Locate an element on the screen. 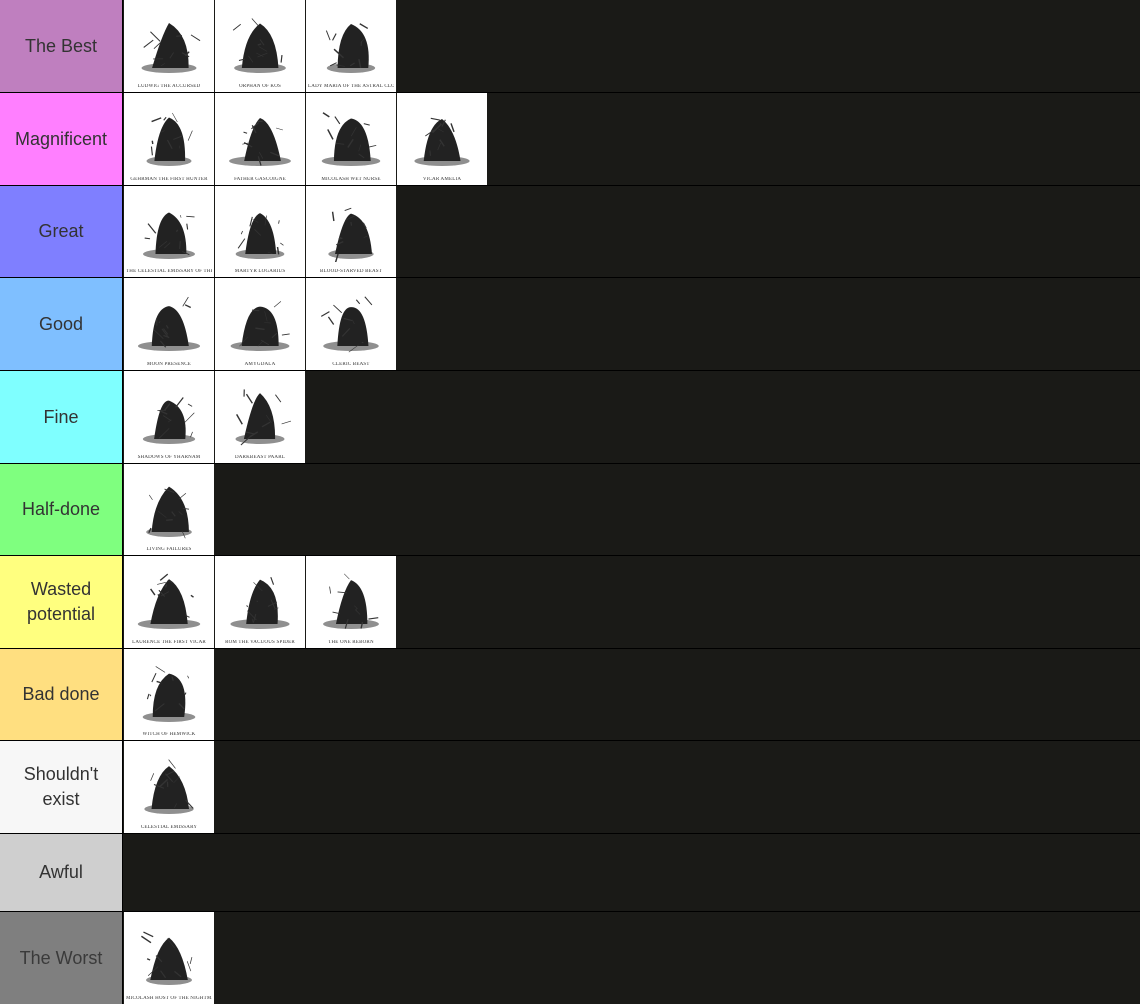 This screenshot has height=1004, width=1140. tier-item-card: Amygdala is located at coordinates (260, 324).